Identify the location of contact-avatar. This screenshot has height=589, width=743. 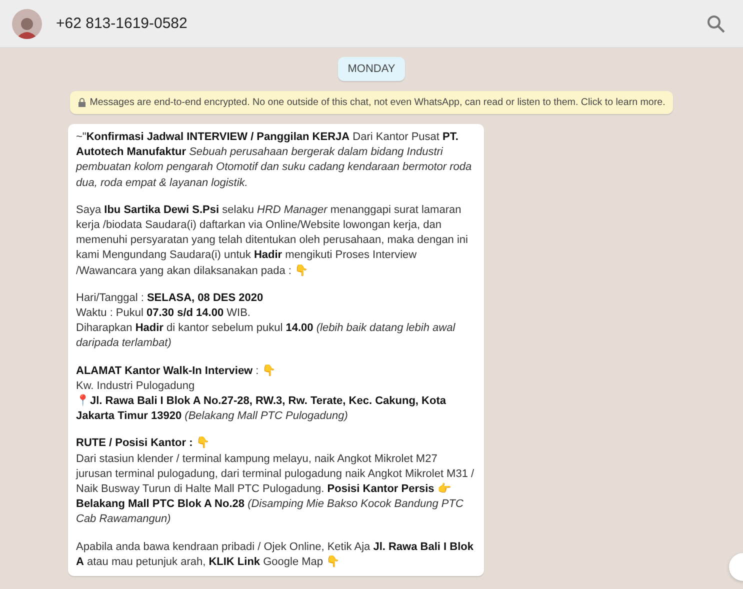
(27, 23).